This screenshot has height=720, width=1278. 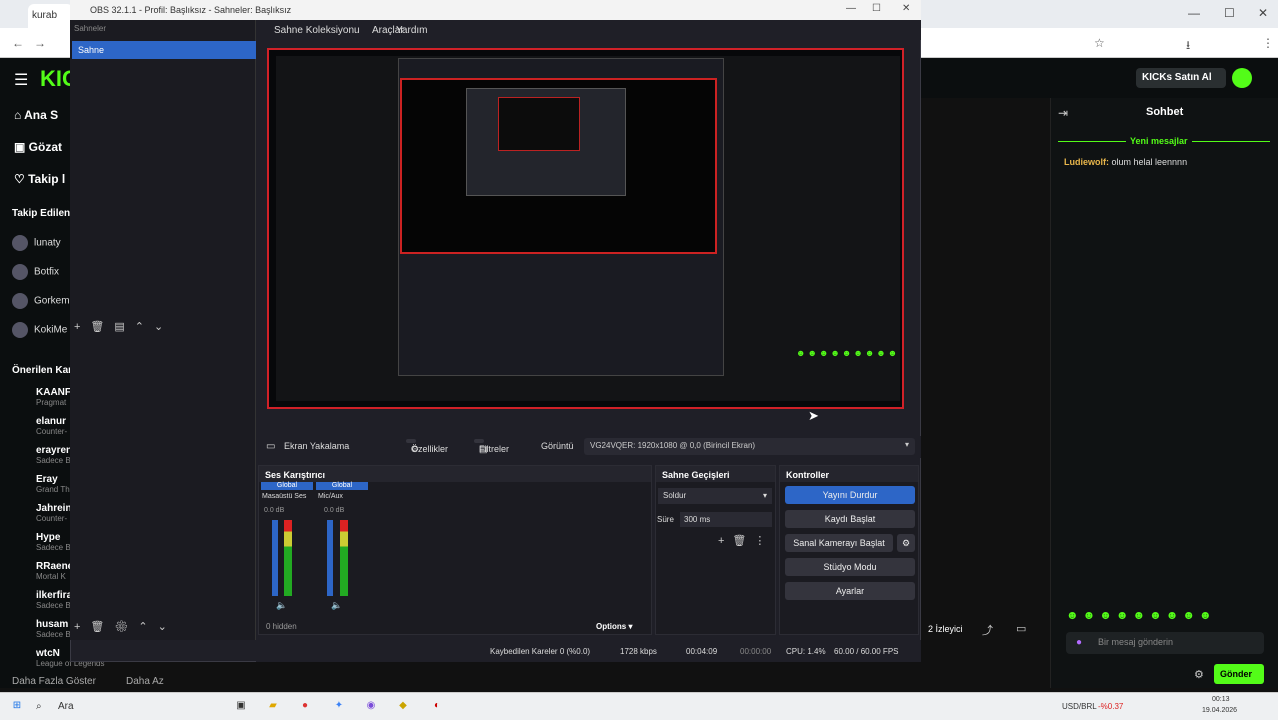 I want to click on mic-volume-slider, so click(x=330, y=558).